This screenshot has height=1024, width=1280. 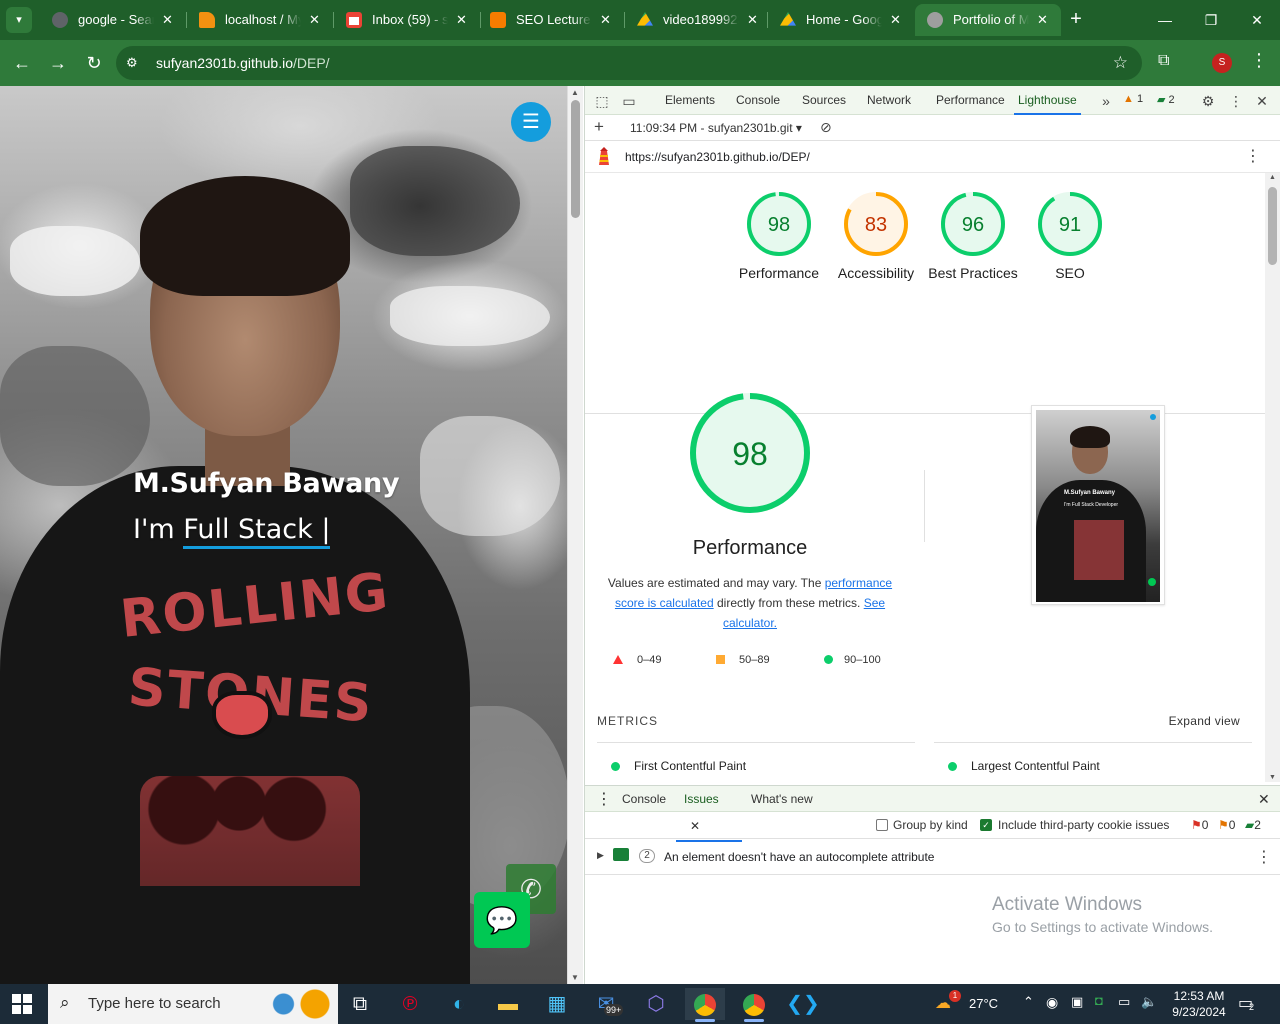 What do you see at coordinates (1149, 1002) in the screenshot?
I see `volume-icon: 🔈` at bounding box center [1149, 1002].